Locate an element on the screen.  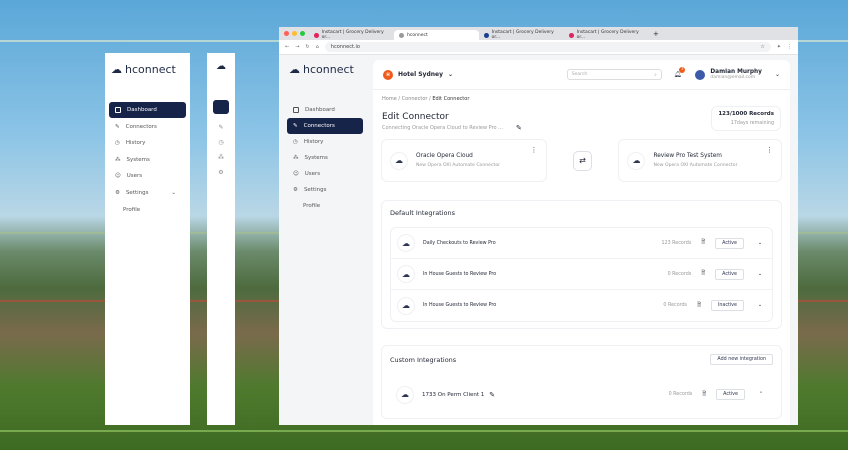
collapsed-icons: ✎ ◷ ⁂ ⚙ is located at coordinates (221, 150).